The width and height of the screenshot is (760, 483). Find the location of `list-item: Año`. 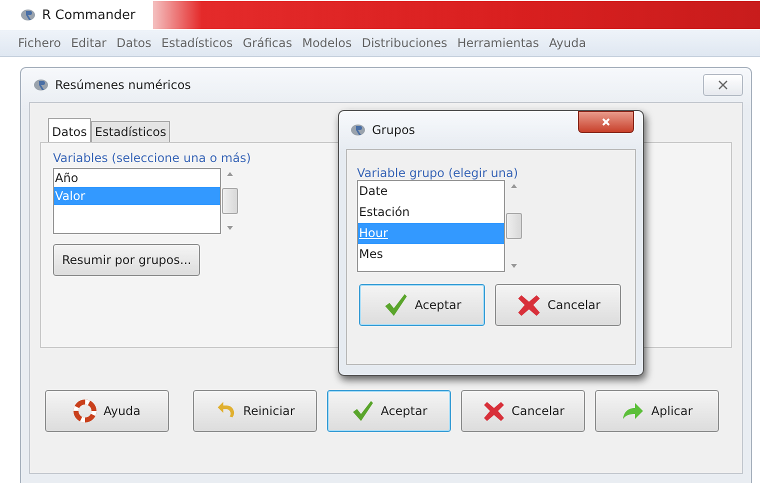

list-item: Año is located at coordinates (137, 178).